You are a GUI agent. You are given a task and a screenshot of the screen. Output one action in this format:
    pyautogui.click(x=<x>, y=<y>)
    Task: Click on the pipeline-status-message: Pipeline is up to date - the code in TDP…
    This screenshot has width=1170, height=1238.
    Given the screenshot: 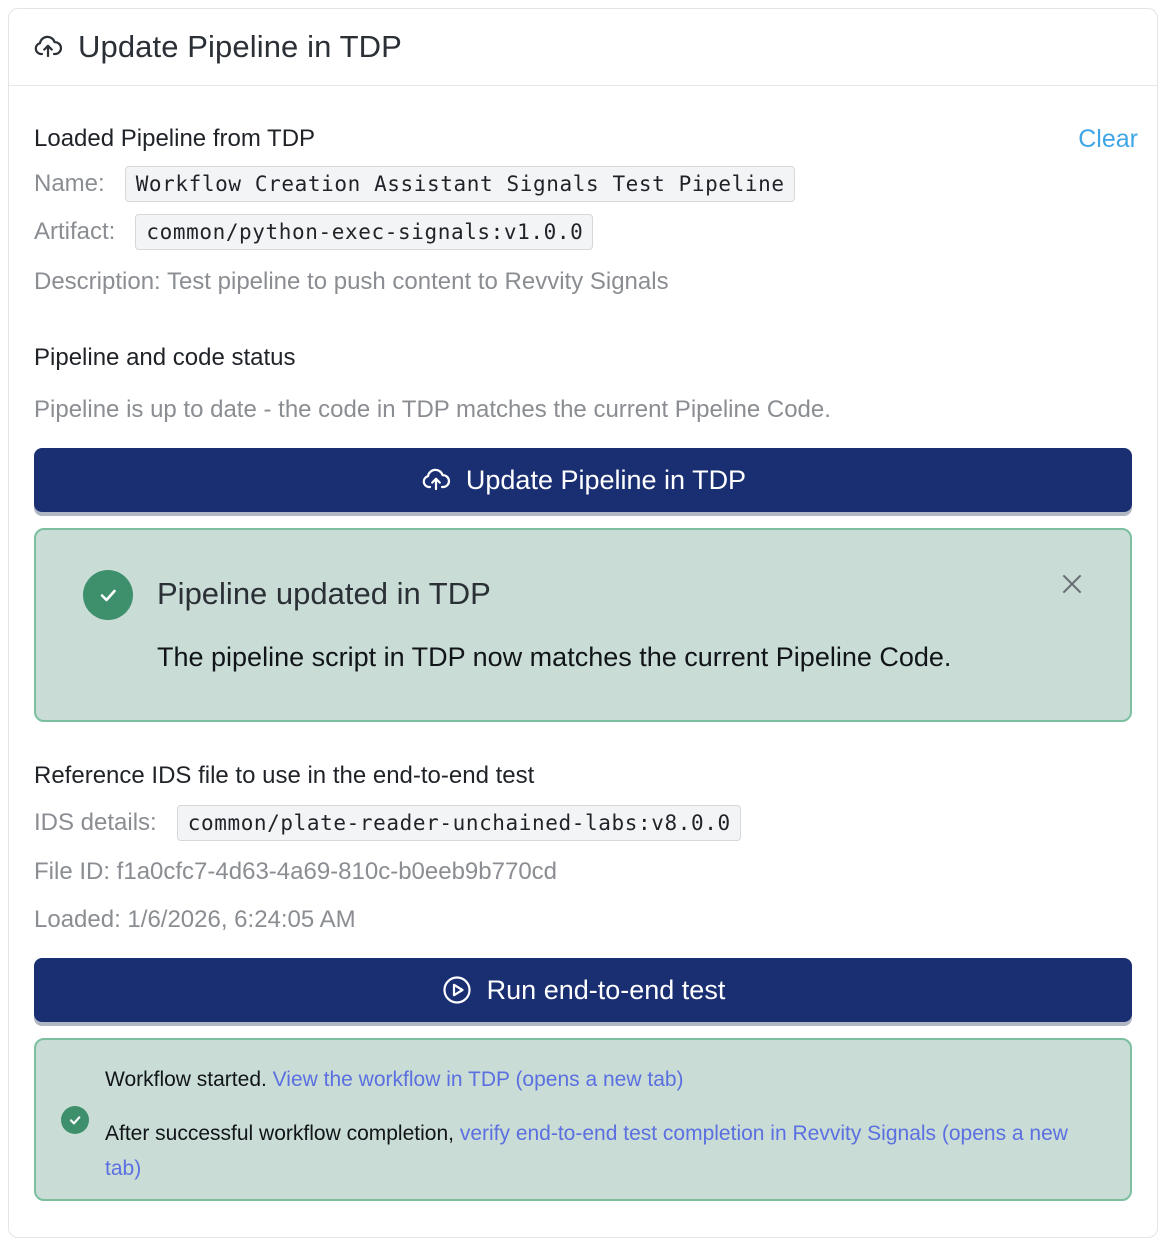 What is the action you would take?
    pyautogui.click(x=432, y=409)
    